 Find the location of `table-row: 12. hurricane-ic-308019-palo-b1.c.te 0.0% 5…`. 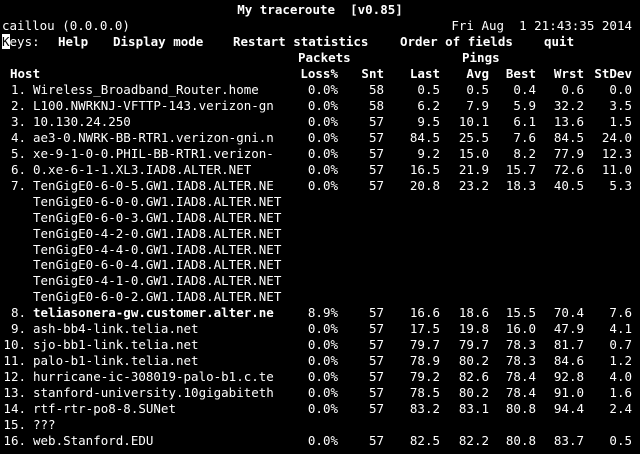

table-row: 12. hurricane-ic-308019-palo-b1.c.te 0.0% 5… is located at coordinates (320, 377).